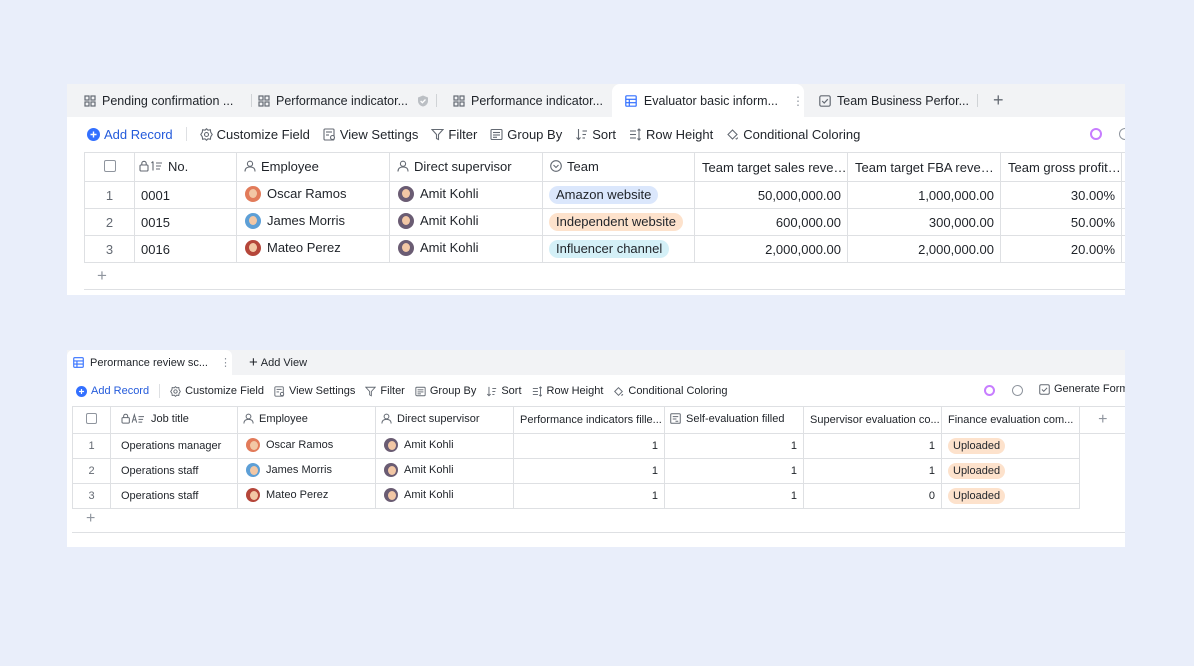  Describe the element at coordinates (771, 167) in the screenshot. I see `column-header-sales-revenue: Team target sales revenue` at that location.